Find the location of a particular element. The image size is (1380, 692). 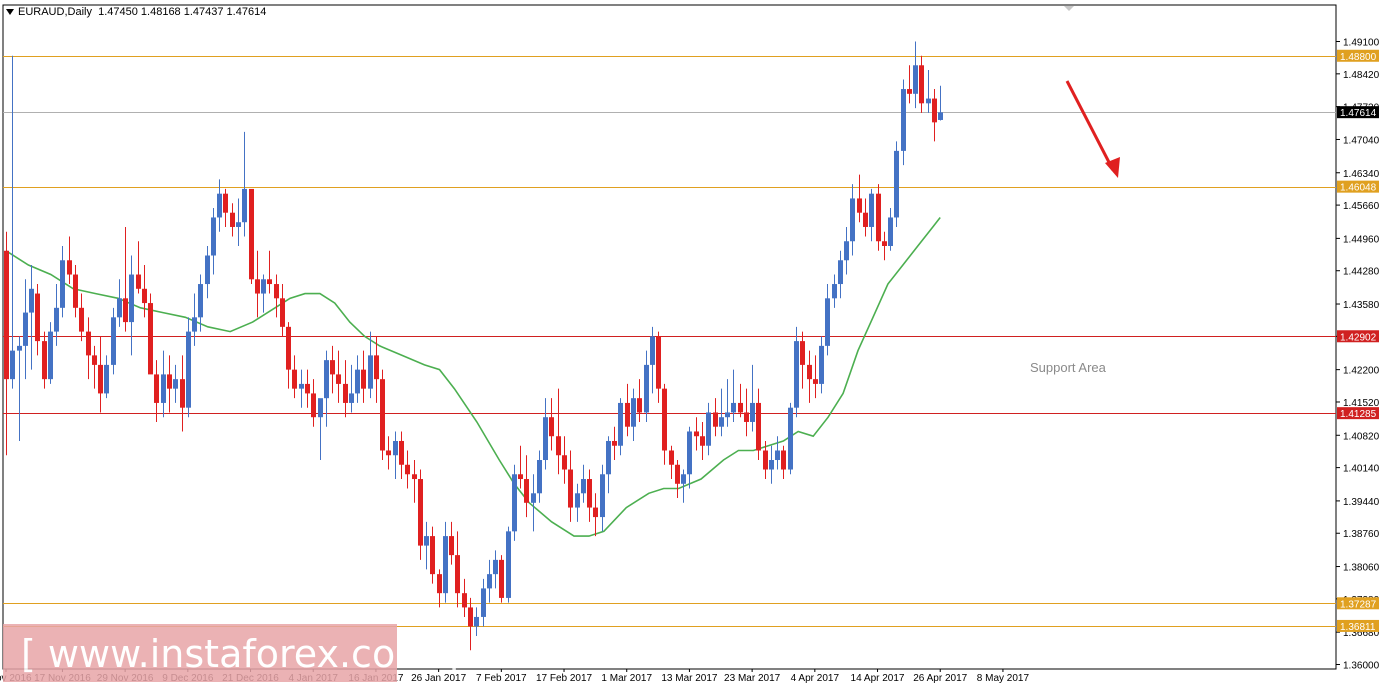

y-tick-label: 1.46340 is located at coordinates (1361, 174).